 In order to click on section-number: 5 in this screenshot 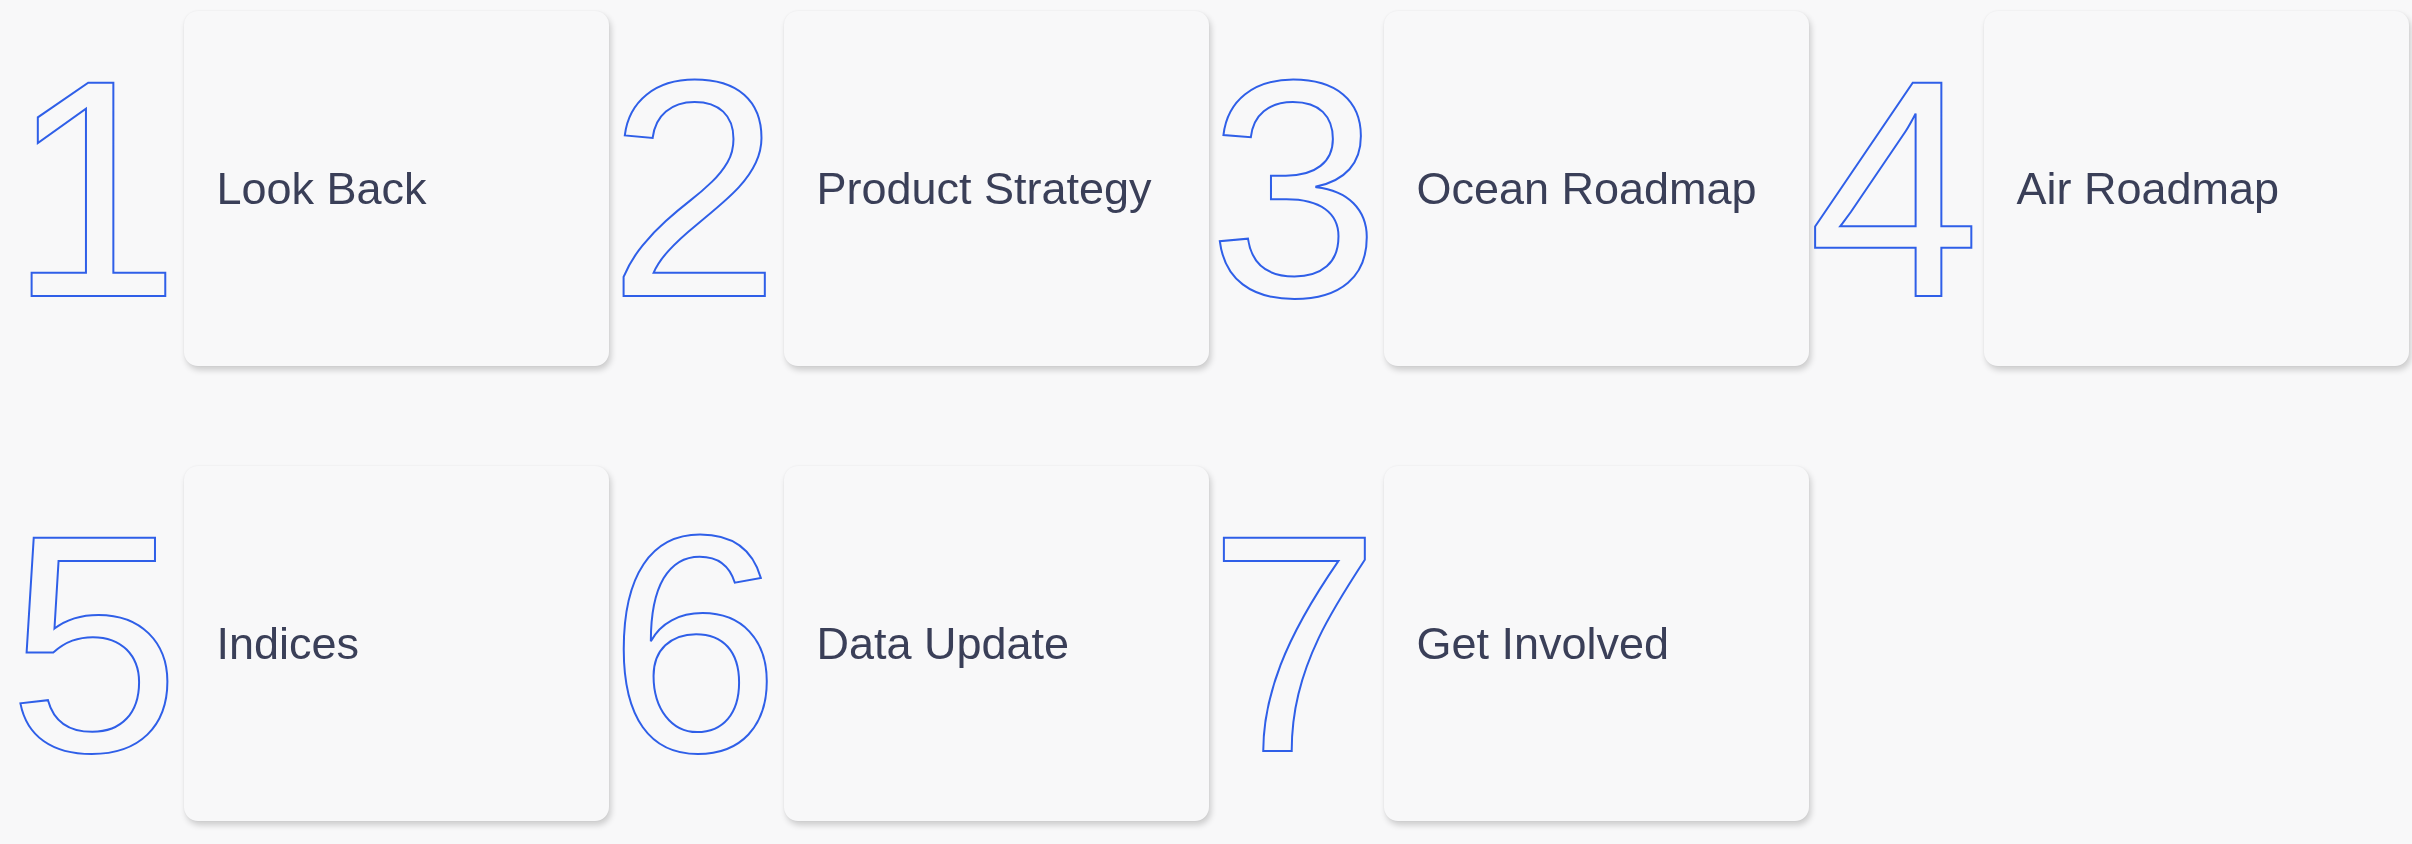, I will do `click(94, 643)`.